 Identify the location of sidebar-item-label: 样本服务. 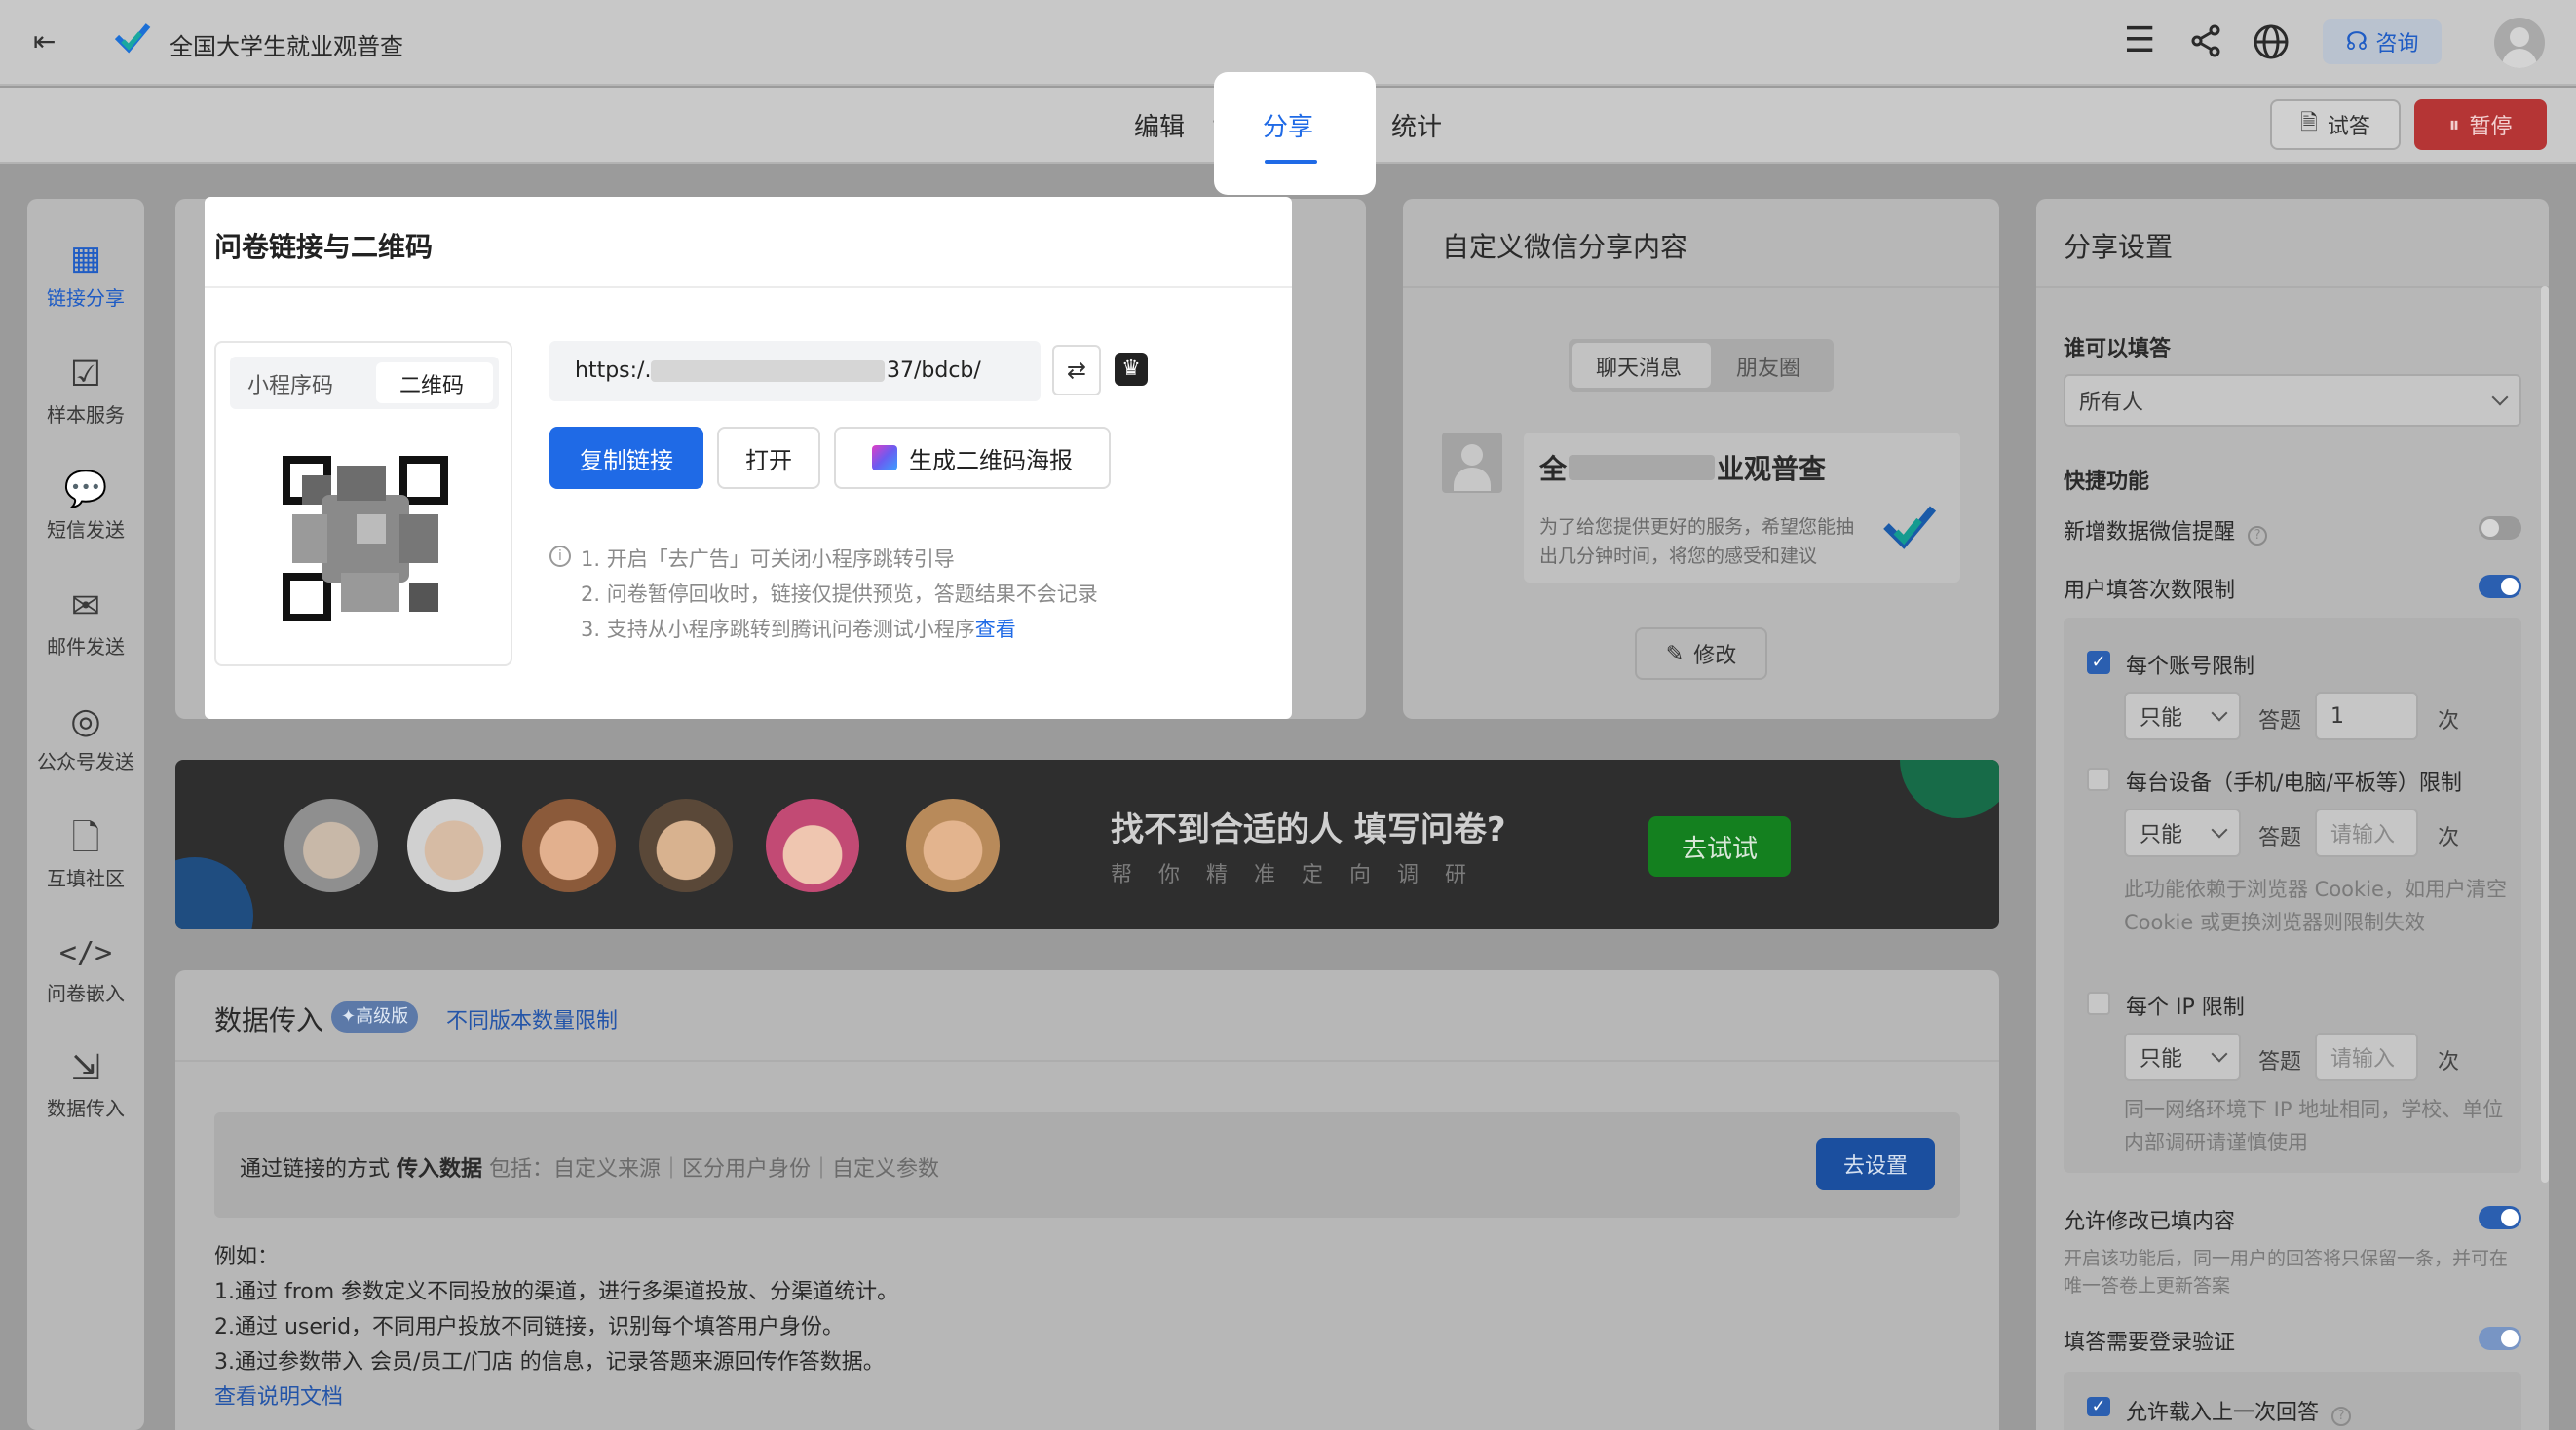
(86, 415).